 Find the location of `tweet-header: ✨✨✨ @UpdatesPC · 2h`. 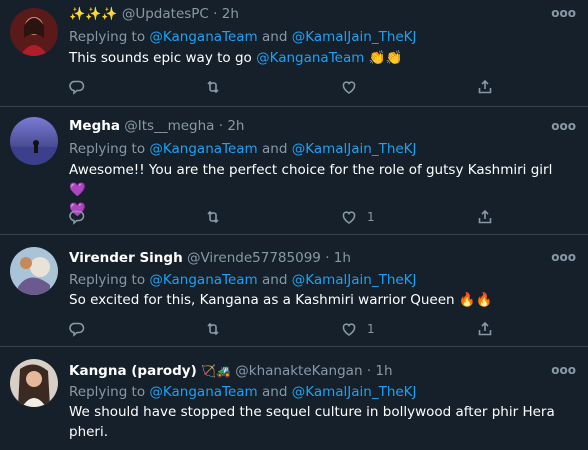

tweet-header: ✨✨✨ @UpdatesPC · 2h is located at coordinates (154, 14).